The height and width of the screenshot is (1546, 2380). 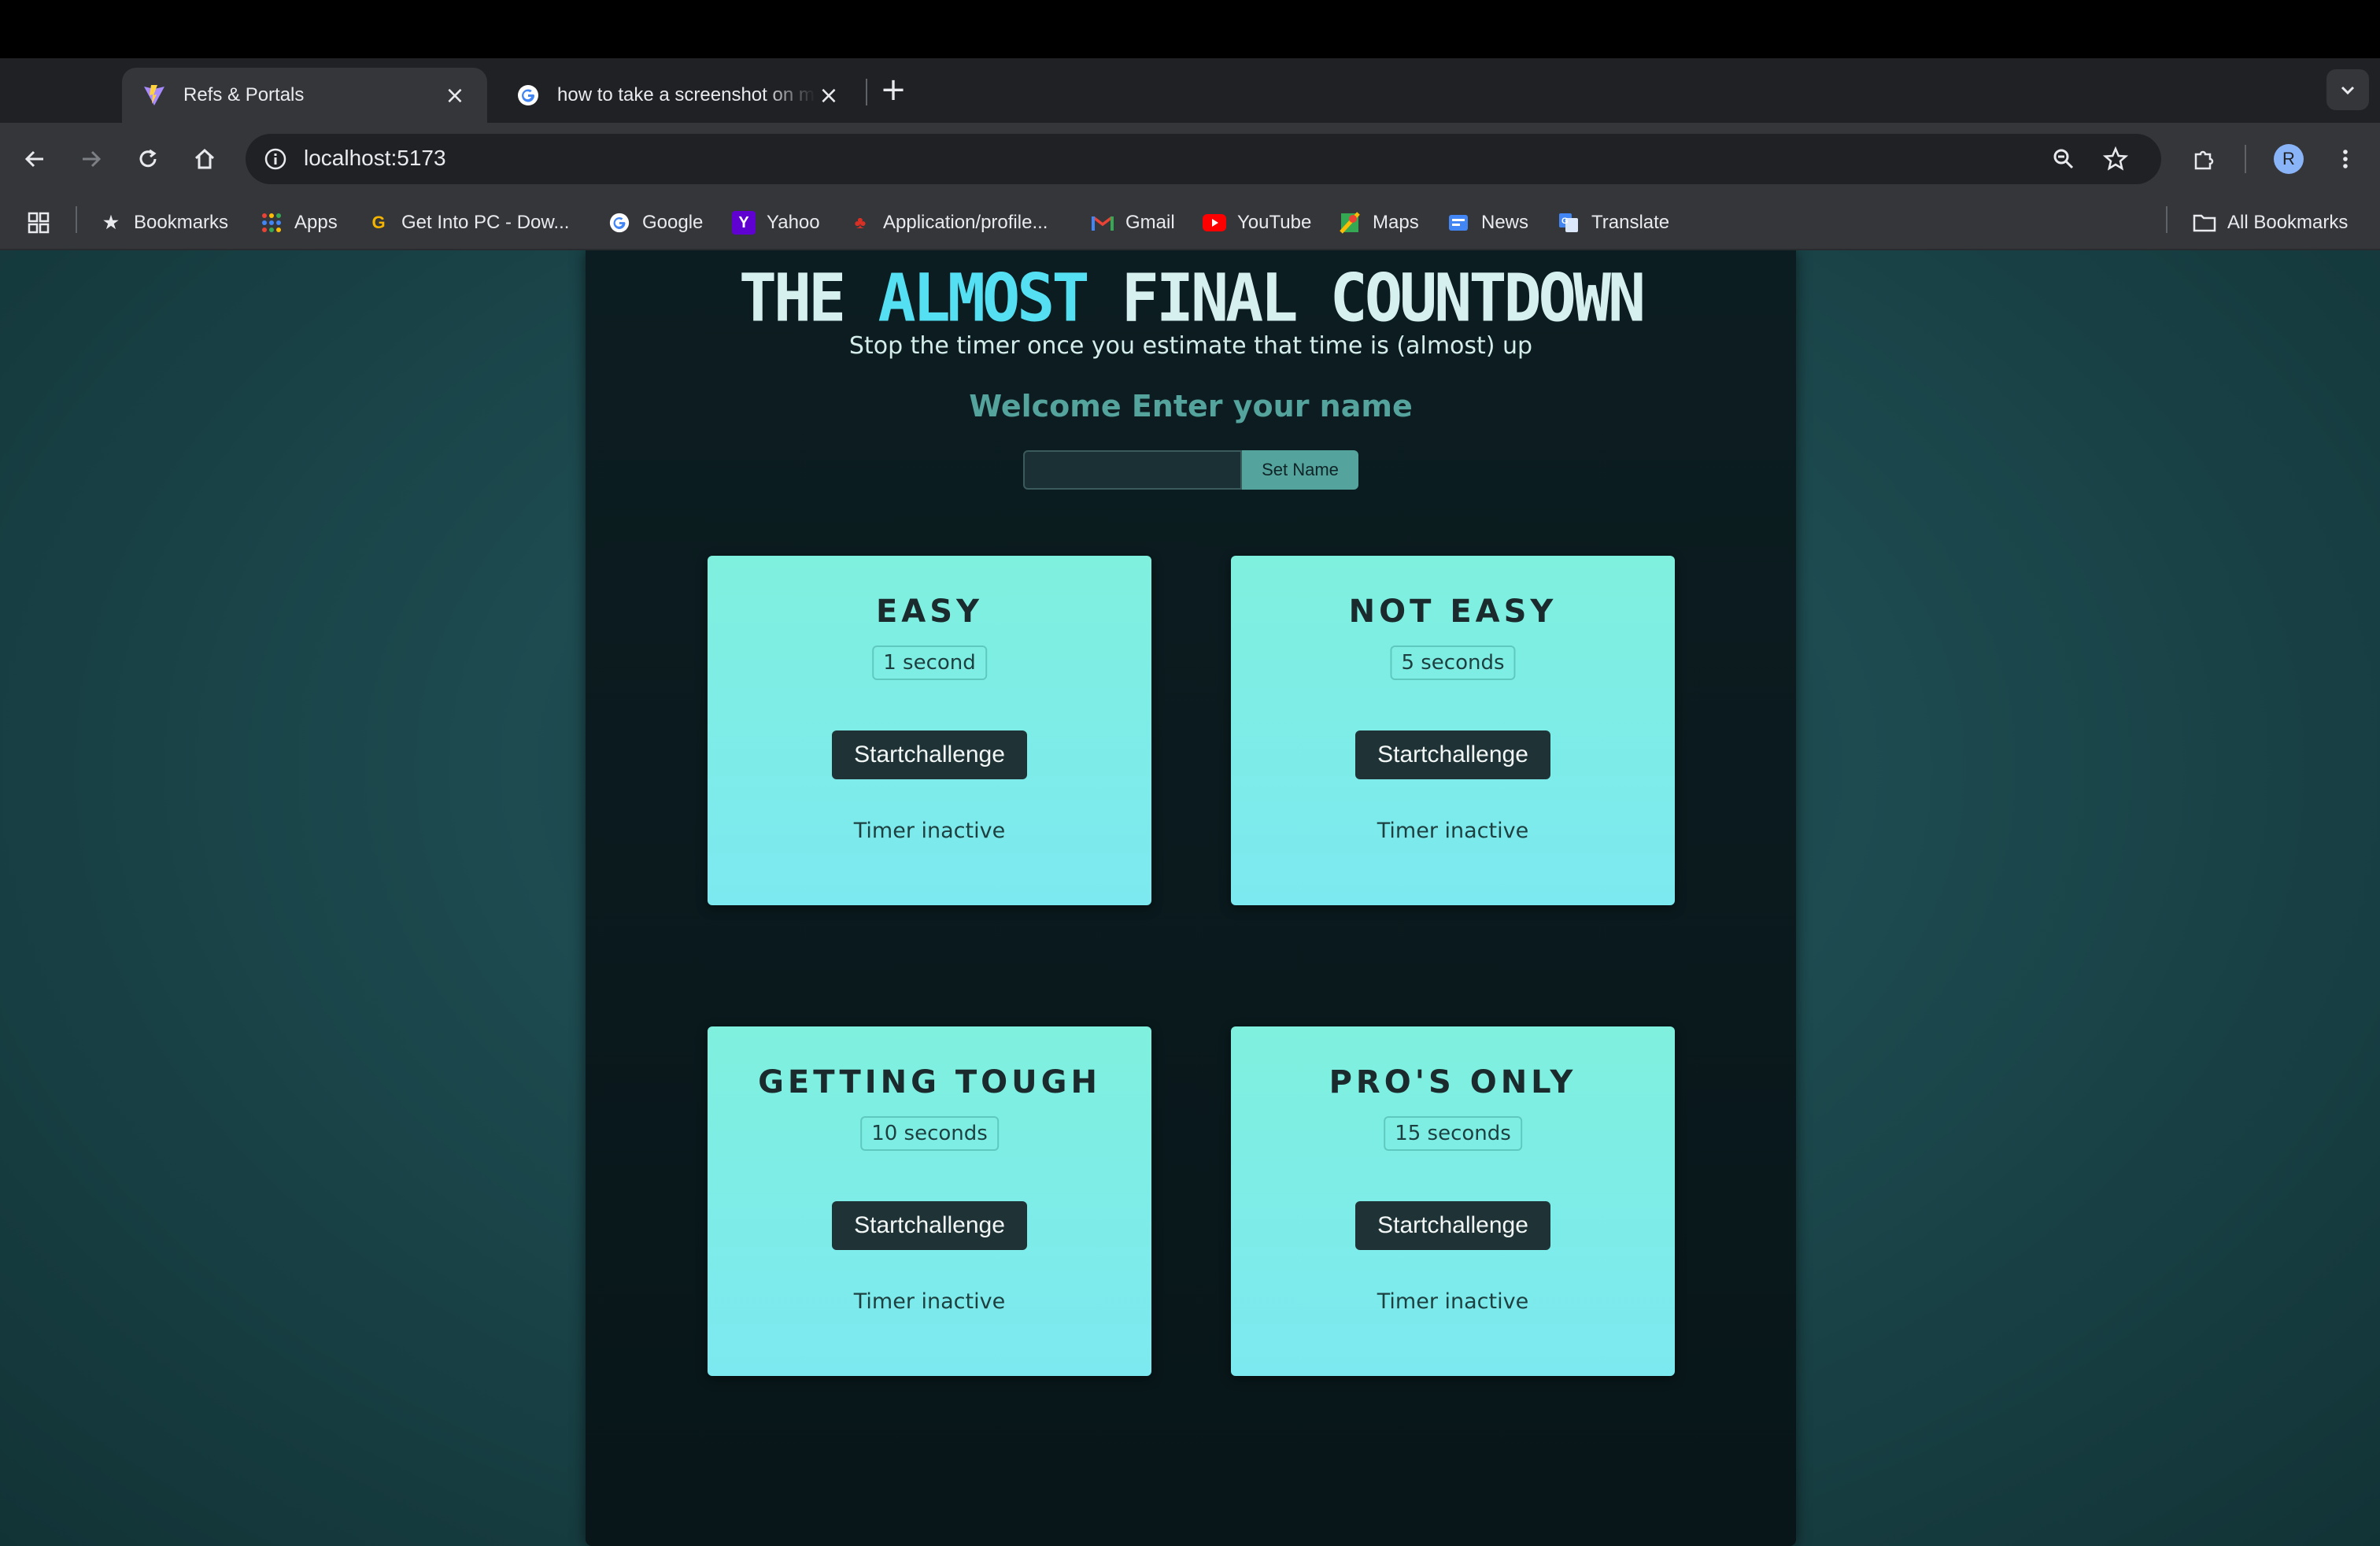 I want to click on more-vertical-icon, so click(x=2345, y=159).